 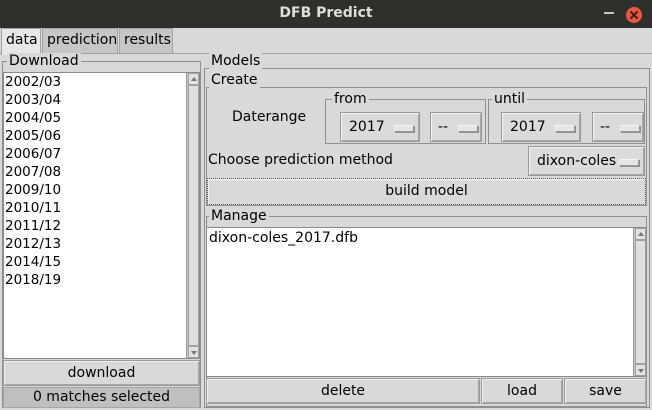 I want to click on close-icon, so click(x=634, y=15).